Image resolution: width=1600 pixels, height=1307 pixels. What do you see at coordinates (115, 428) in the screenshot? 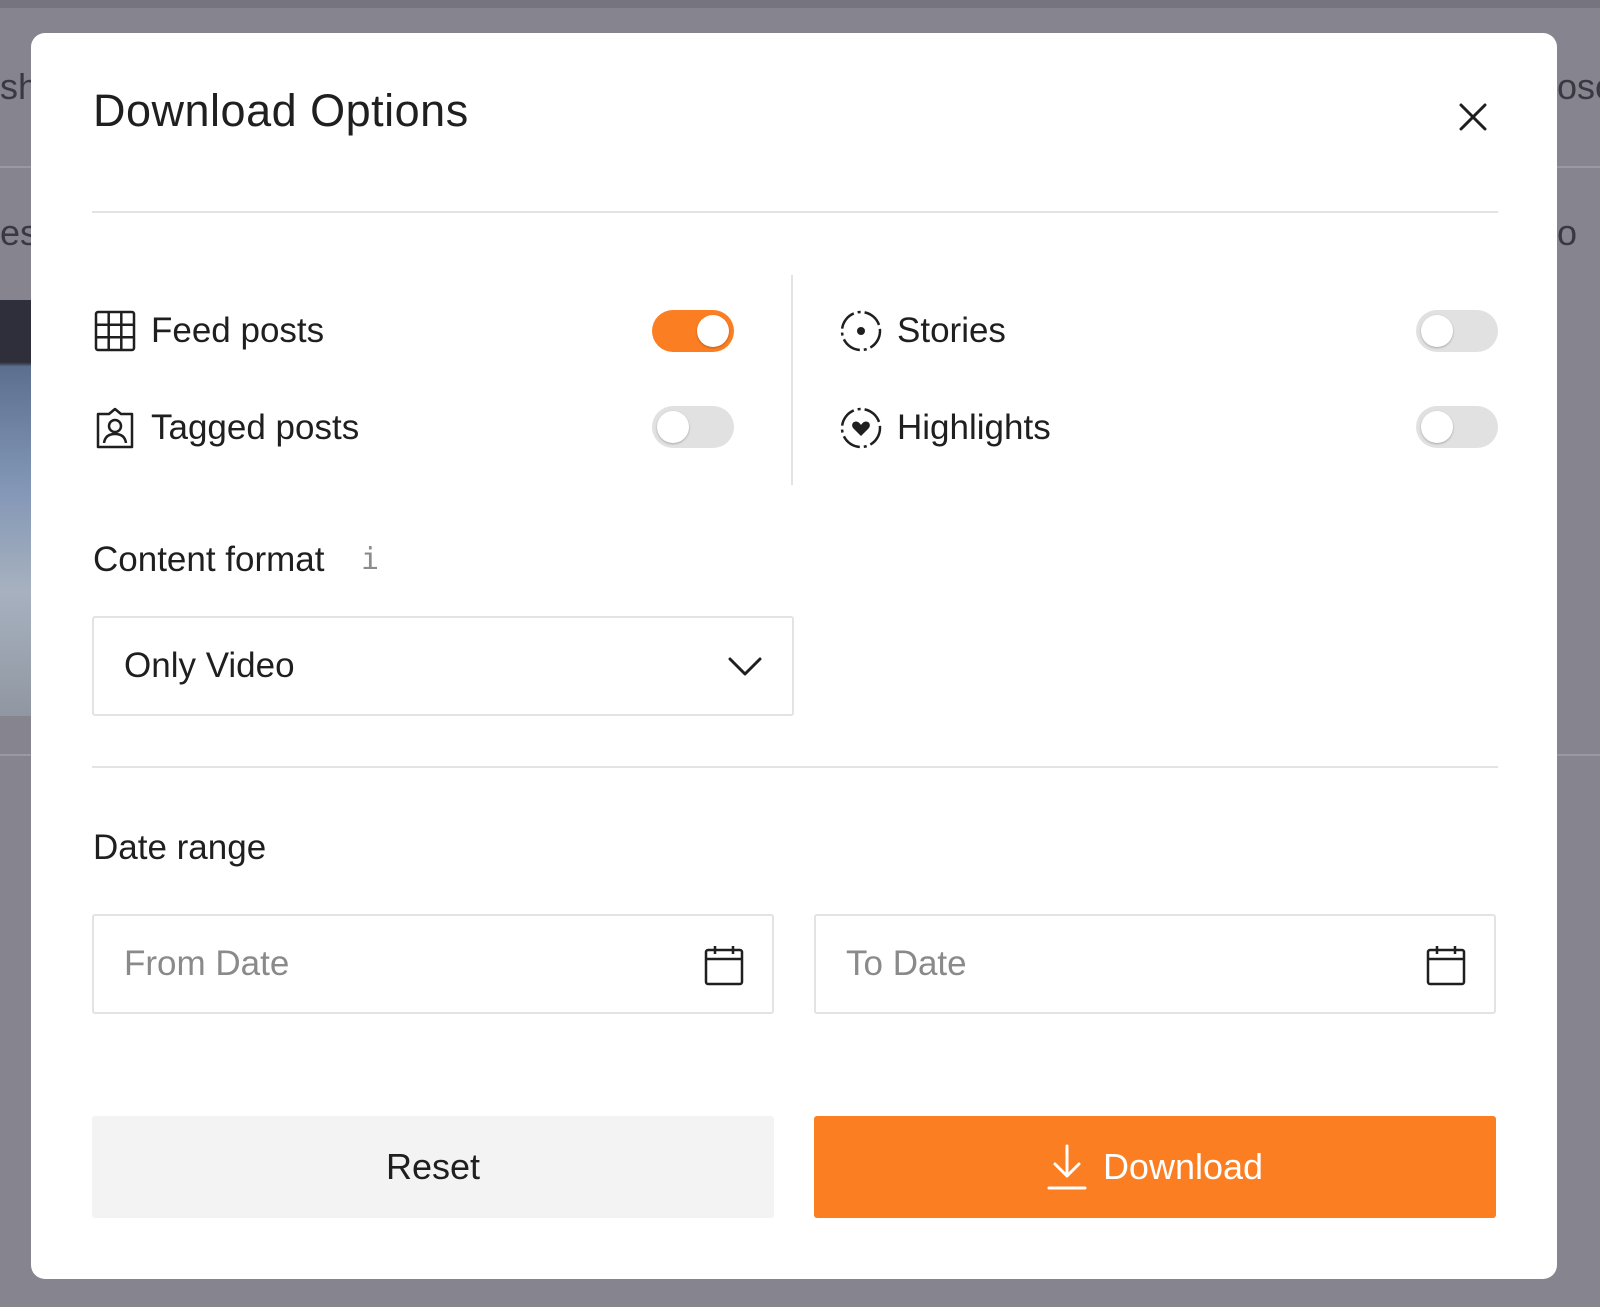
I see `tagged-person-icon` at bounding box center [115, 428].